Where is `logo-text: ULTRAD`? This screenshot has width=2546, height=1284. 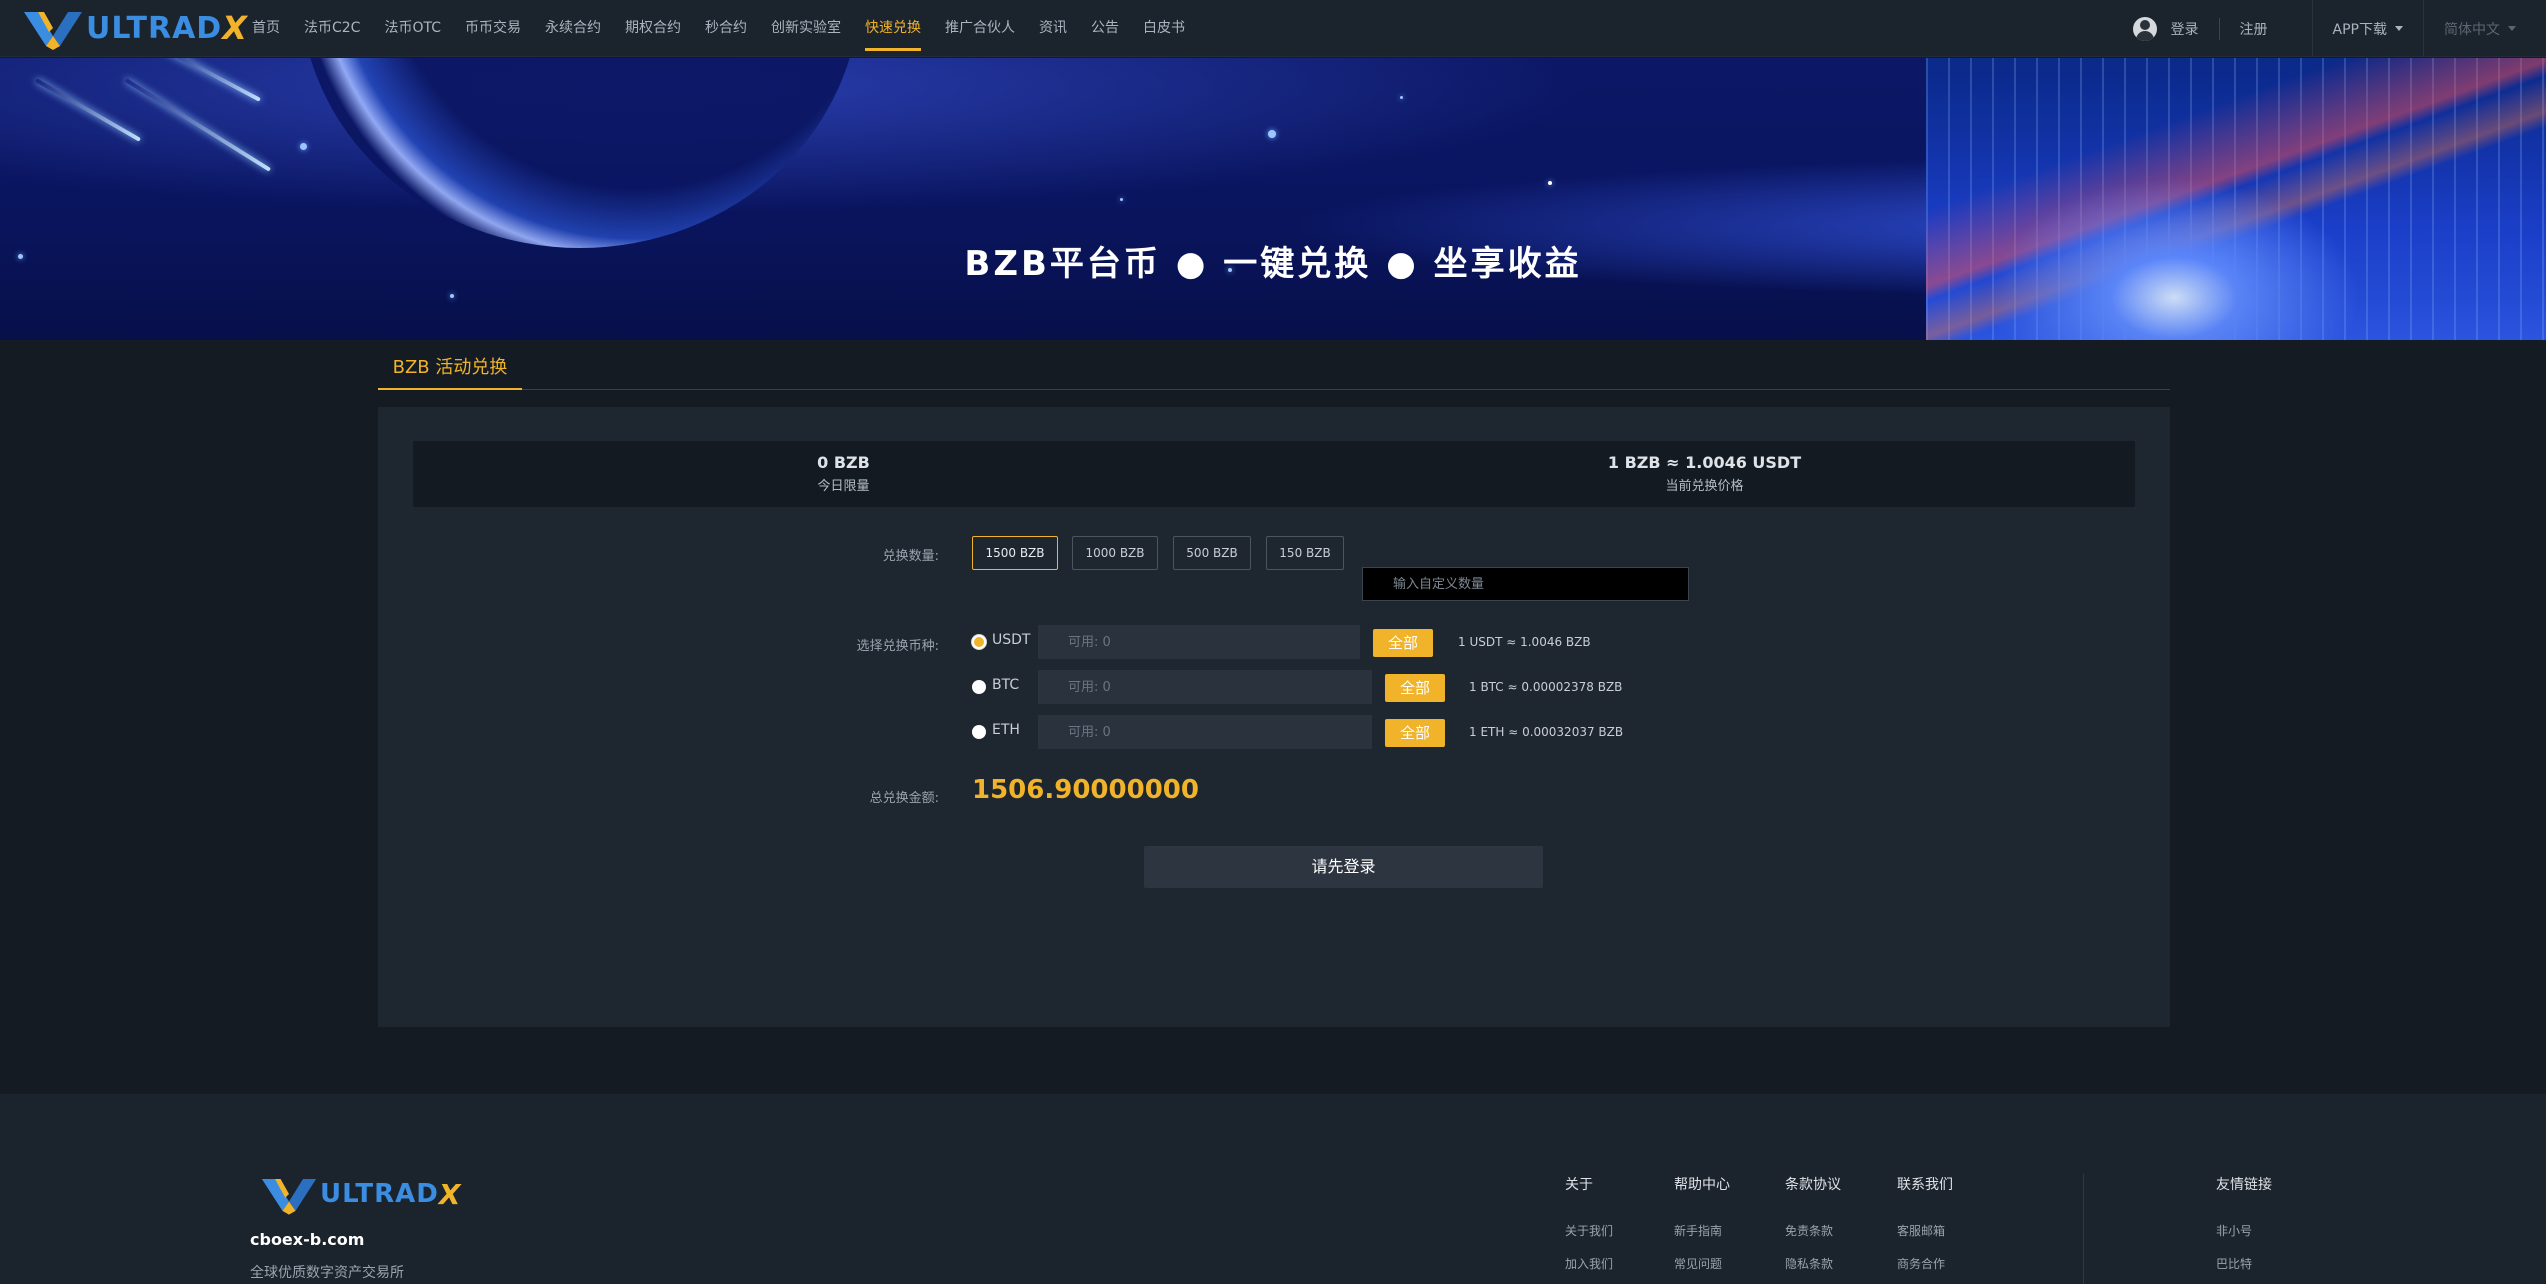
logo-text: ULTRAD is located at coordinates (154, 28).